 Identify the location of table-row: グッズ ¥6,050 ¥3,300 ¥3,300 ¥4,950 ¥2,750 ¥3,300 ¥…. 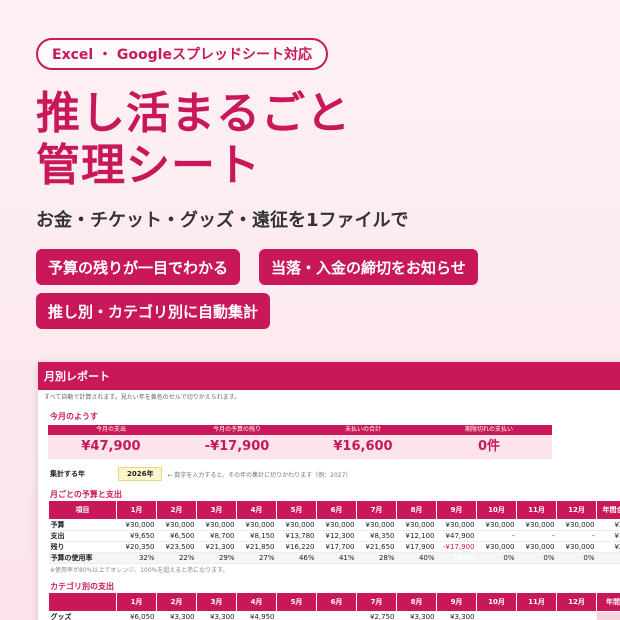
(334, 615).